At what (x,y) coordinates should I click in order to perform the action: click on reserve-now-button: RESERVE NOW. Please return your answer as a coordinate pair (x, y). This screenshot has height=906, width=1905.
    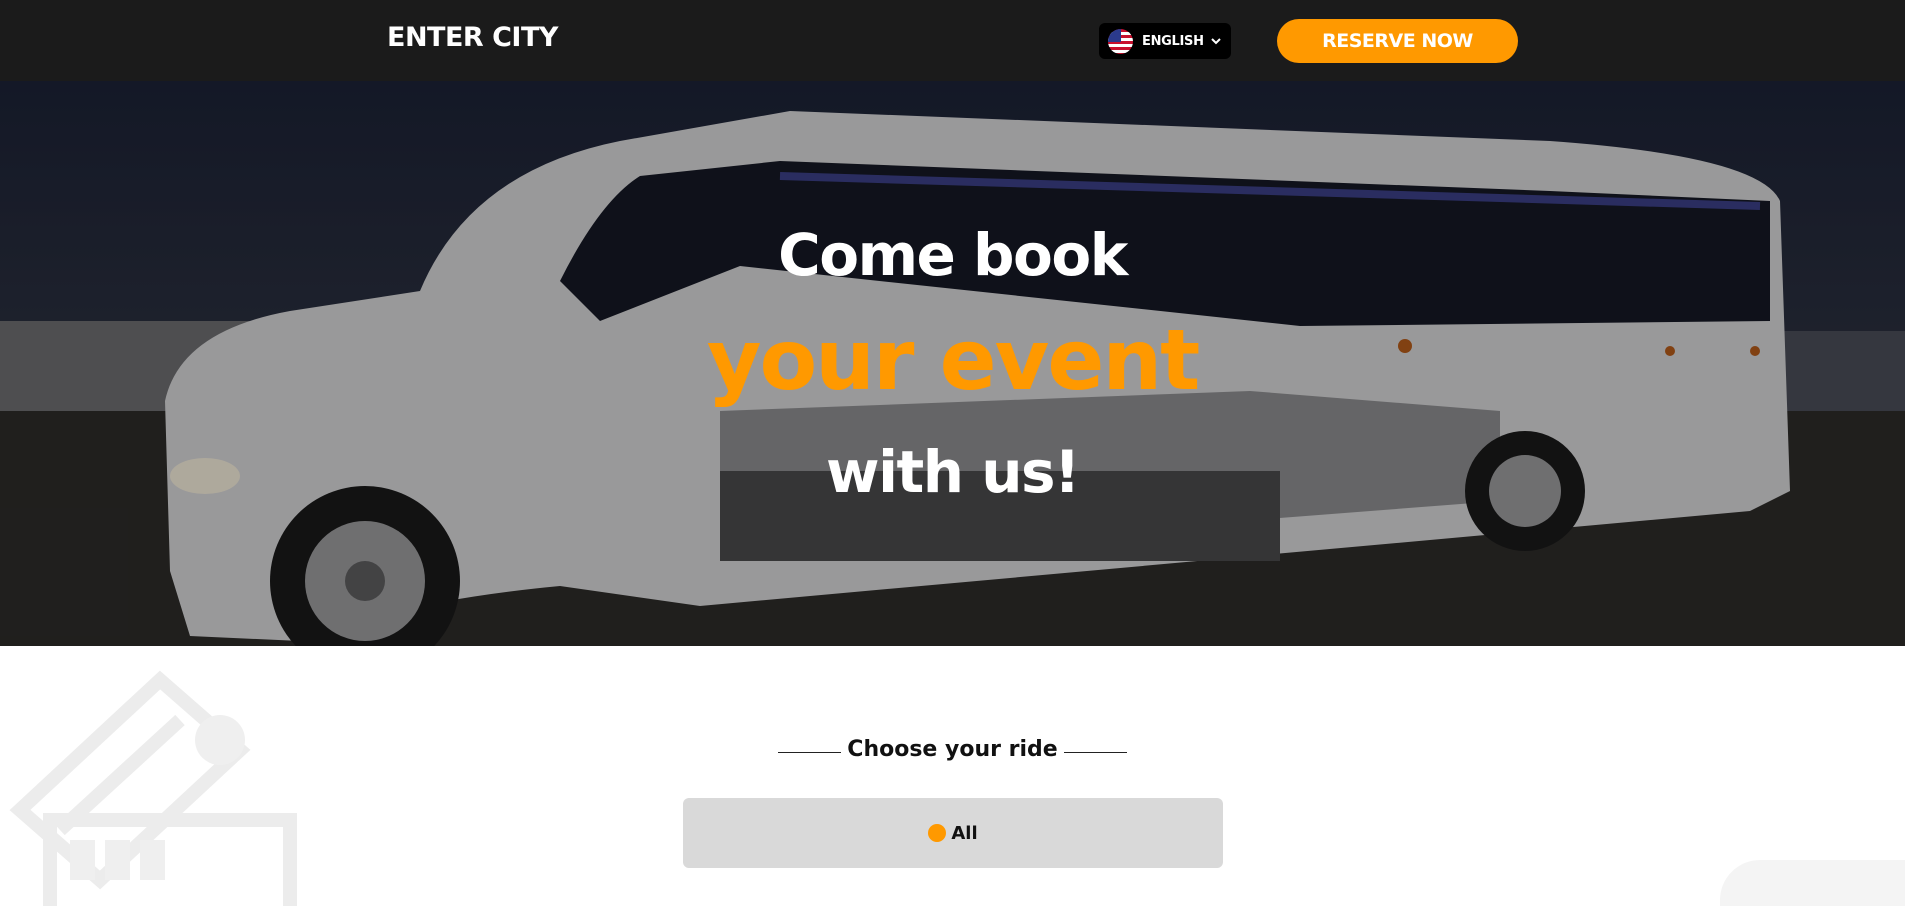
    Looking at the image, I should click on (1397, 41).